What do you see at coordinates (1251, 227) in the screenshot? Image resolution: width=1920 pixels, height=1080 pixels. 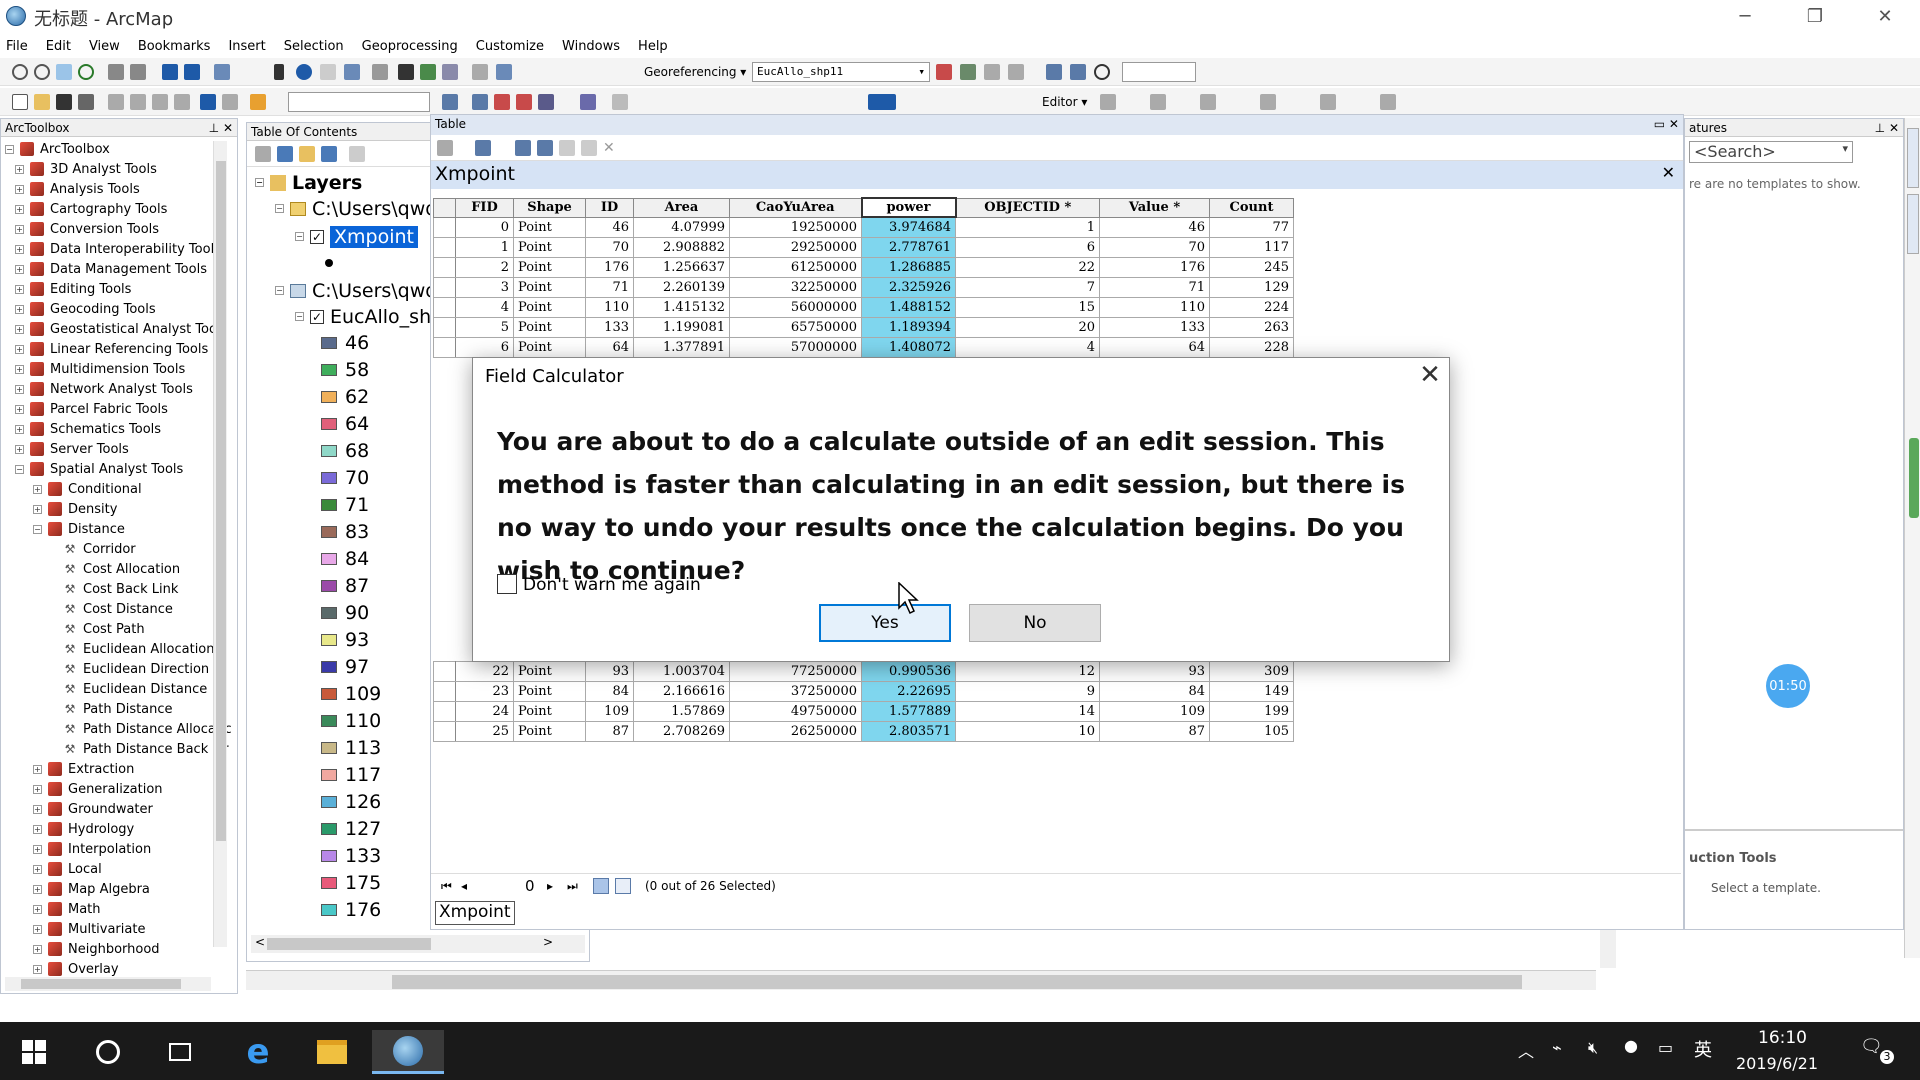 I see `table-cell: 77` at bounding box center [1251, 227].